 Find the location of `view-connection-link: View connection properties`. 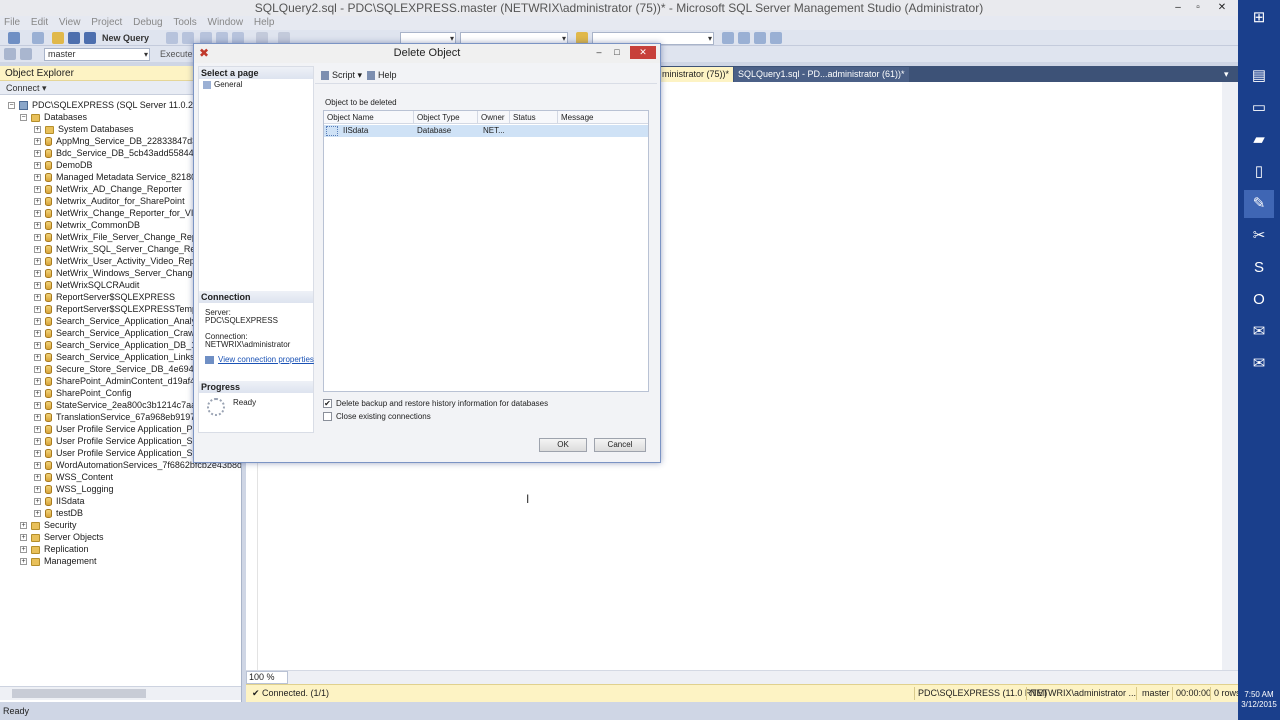

view-connection-link: View connection properties is located at coordinates (266, 359).